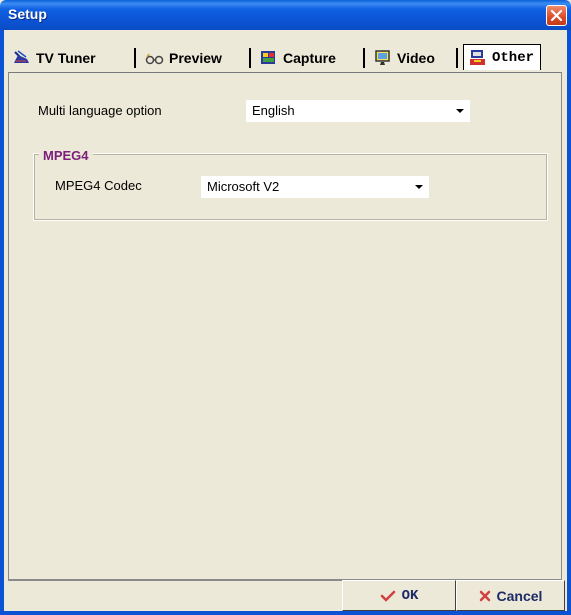 The image size is (571, 615). I want to click on tab-strip: TV Tuner Preview Capture Video Other, so click(284, 58).